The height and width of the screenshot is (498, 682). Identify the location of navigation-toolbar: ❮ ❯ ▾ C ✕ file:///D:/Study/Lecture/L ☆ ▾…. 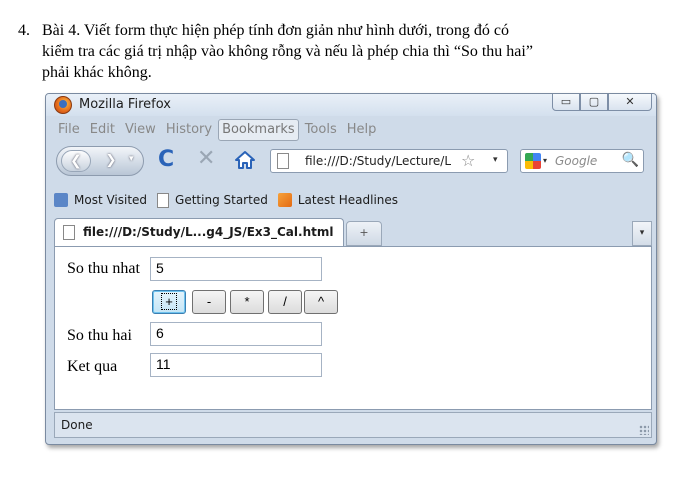
(353, 161).